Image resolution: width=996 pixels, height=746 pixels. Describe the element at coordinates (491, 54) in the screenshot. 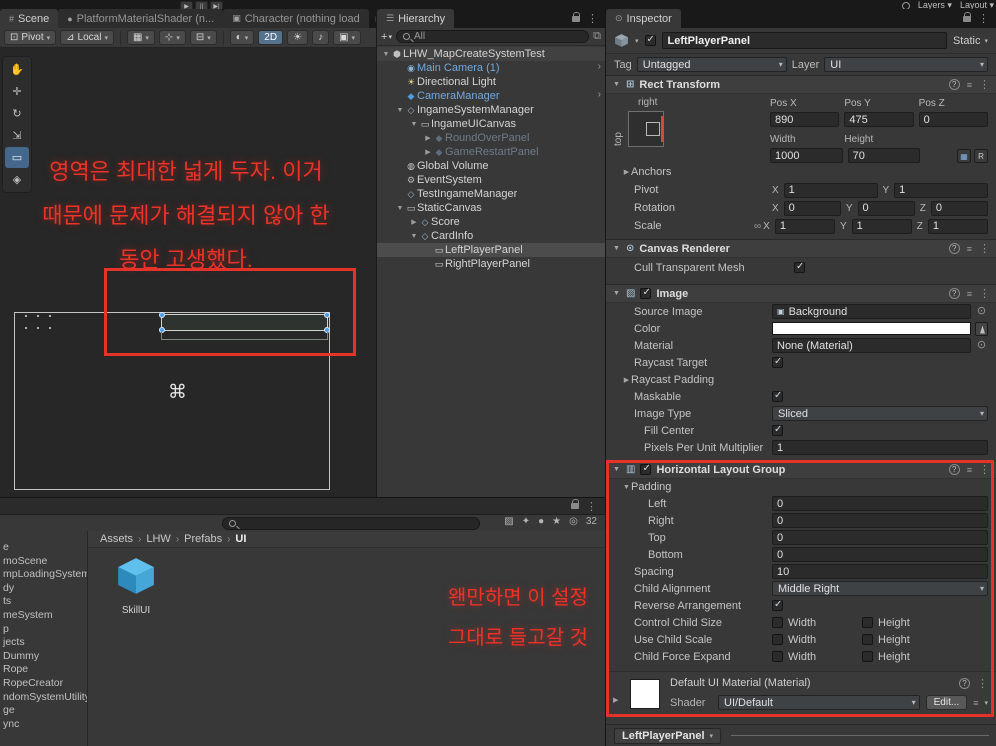

I see `hierarchy-item-scene-root: ▼ LHW_MapCreateSystemTest` at that location.